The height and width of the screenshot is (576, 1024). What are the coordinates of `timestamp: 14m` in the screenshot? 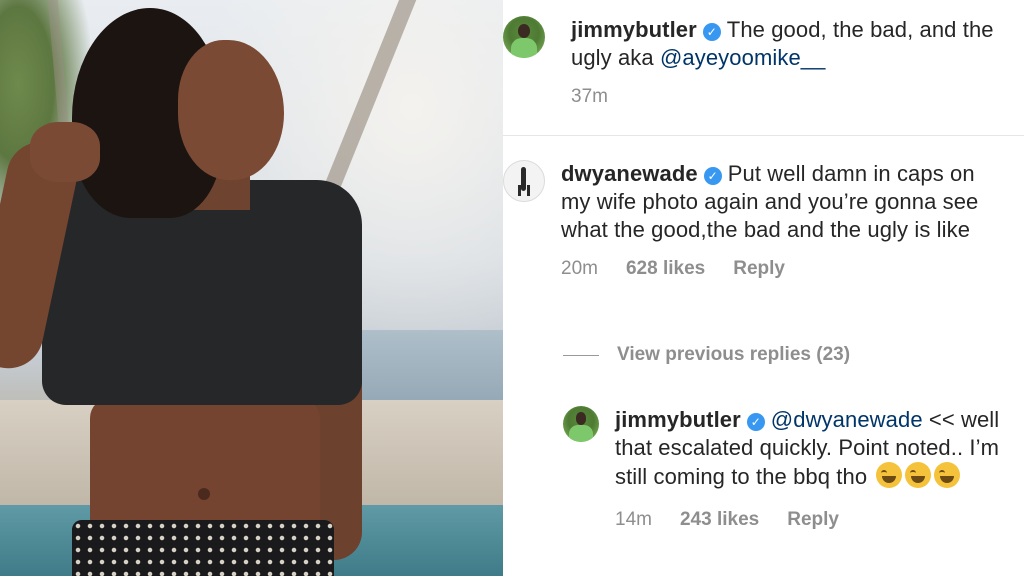 It's located at (633, 520).